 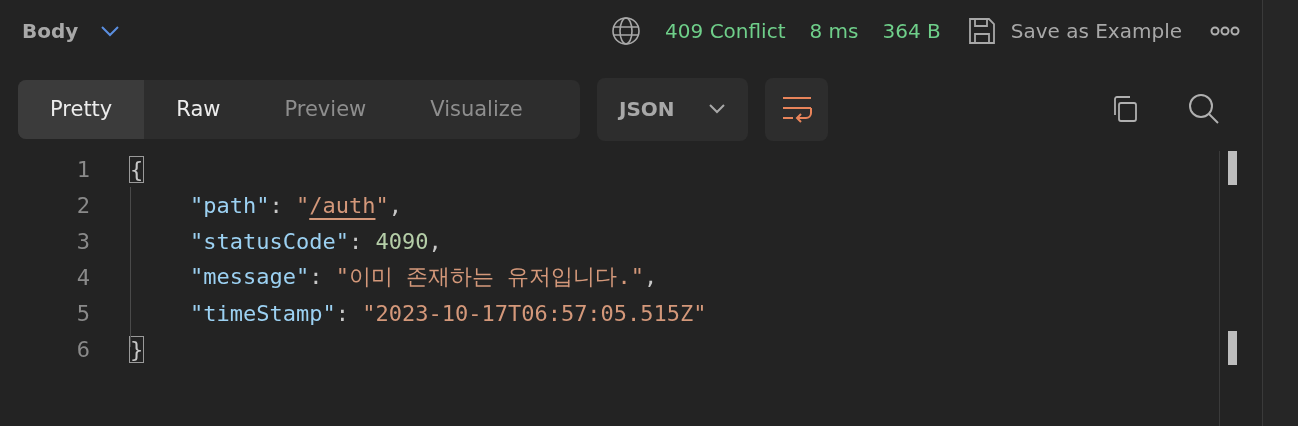 I want to click on format-dropdown: JSON, so click(x=672, y=109).